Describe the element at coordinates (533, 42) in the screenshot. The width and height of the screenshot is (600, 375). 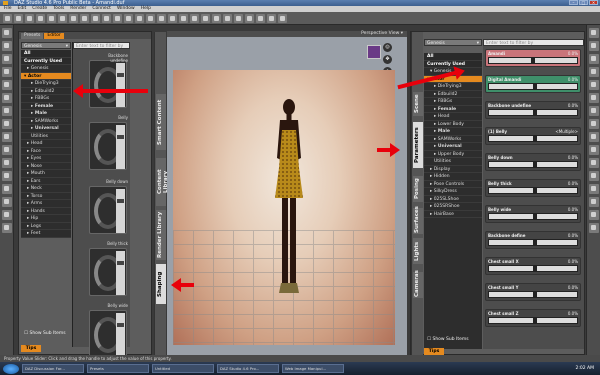
I see `right-search-input: Enter text to filter by` at that location.